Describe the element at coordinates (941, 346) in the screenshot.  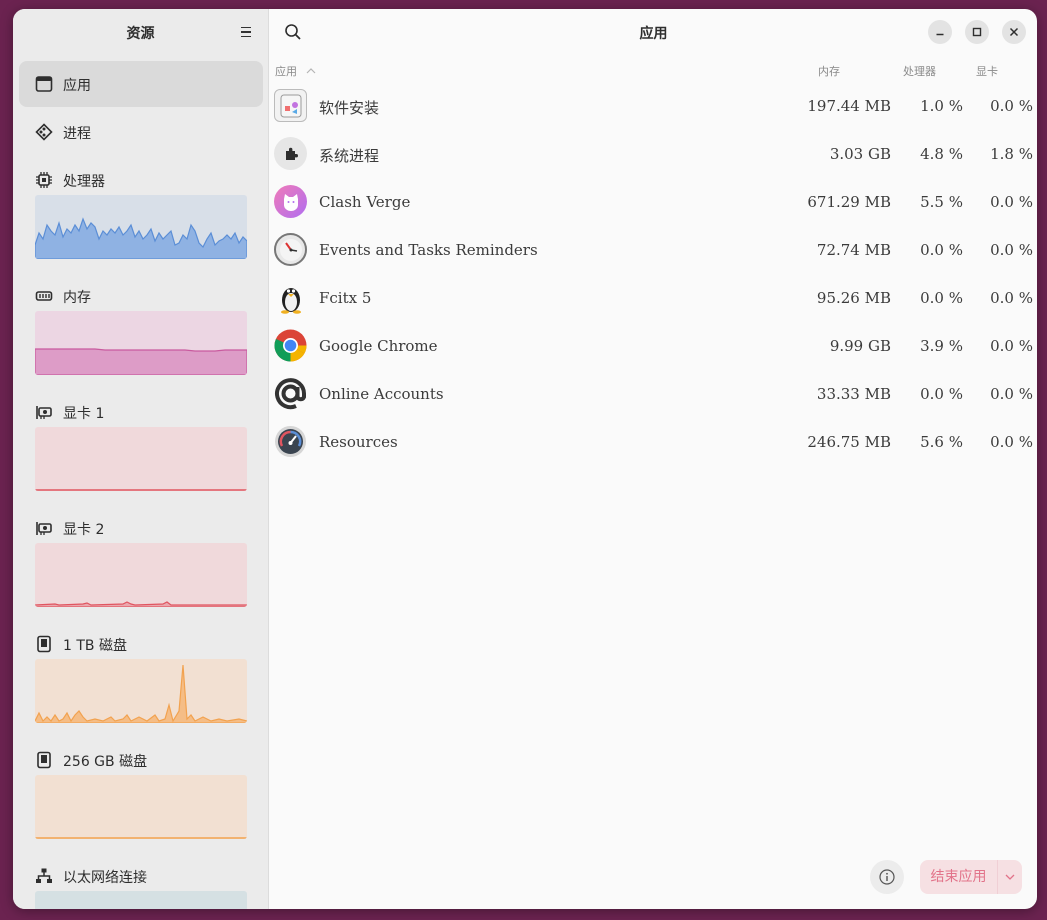
I see `cpu-value: 3.9 %` at that location.